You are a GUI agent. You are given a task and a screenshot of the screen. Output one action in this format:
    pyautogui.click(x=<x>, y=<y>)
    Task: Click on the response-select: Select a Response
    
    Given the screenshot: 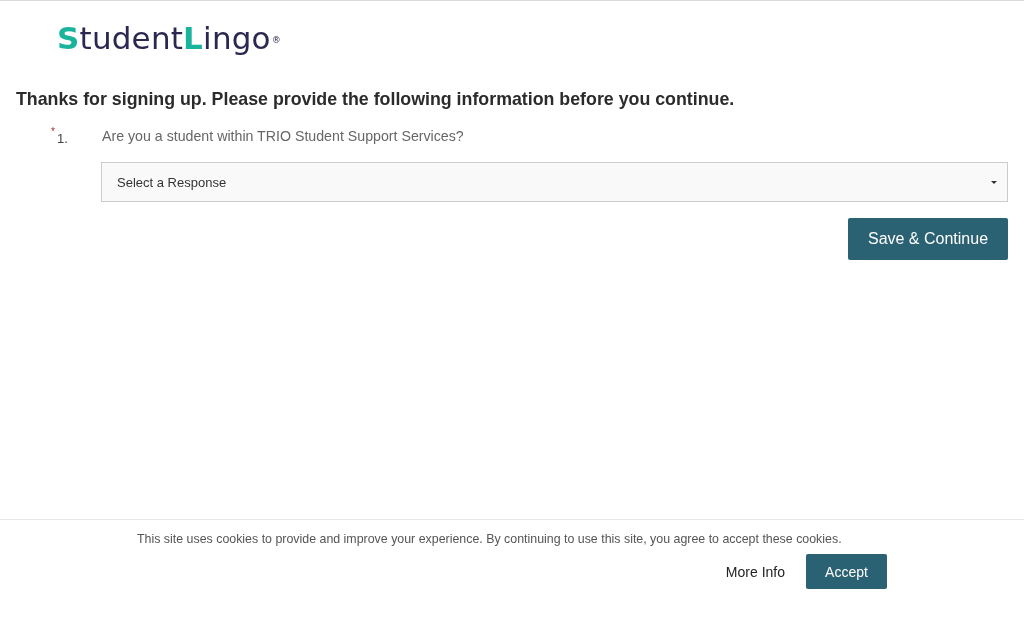 What is the action you would take?
    pyautogui.click(x=554, y=182)
    